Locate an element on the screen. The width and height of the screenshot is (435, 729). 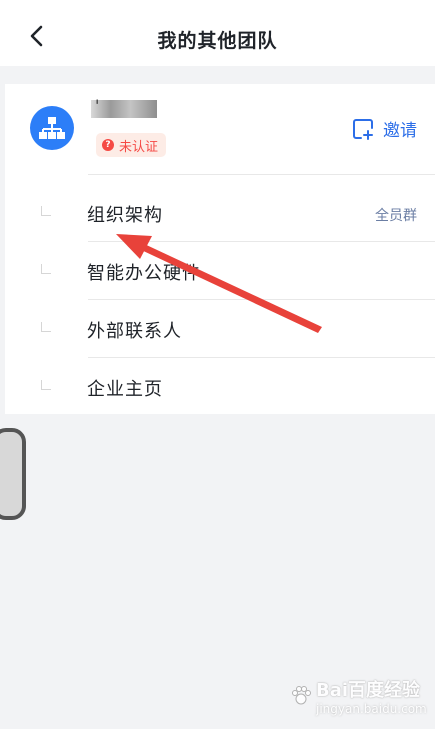
watermark: Bai百度经验 jingyan.baidu.com is located at coordinates (358, 696).